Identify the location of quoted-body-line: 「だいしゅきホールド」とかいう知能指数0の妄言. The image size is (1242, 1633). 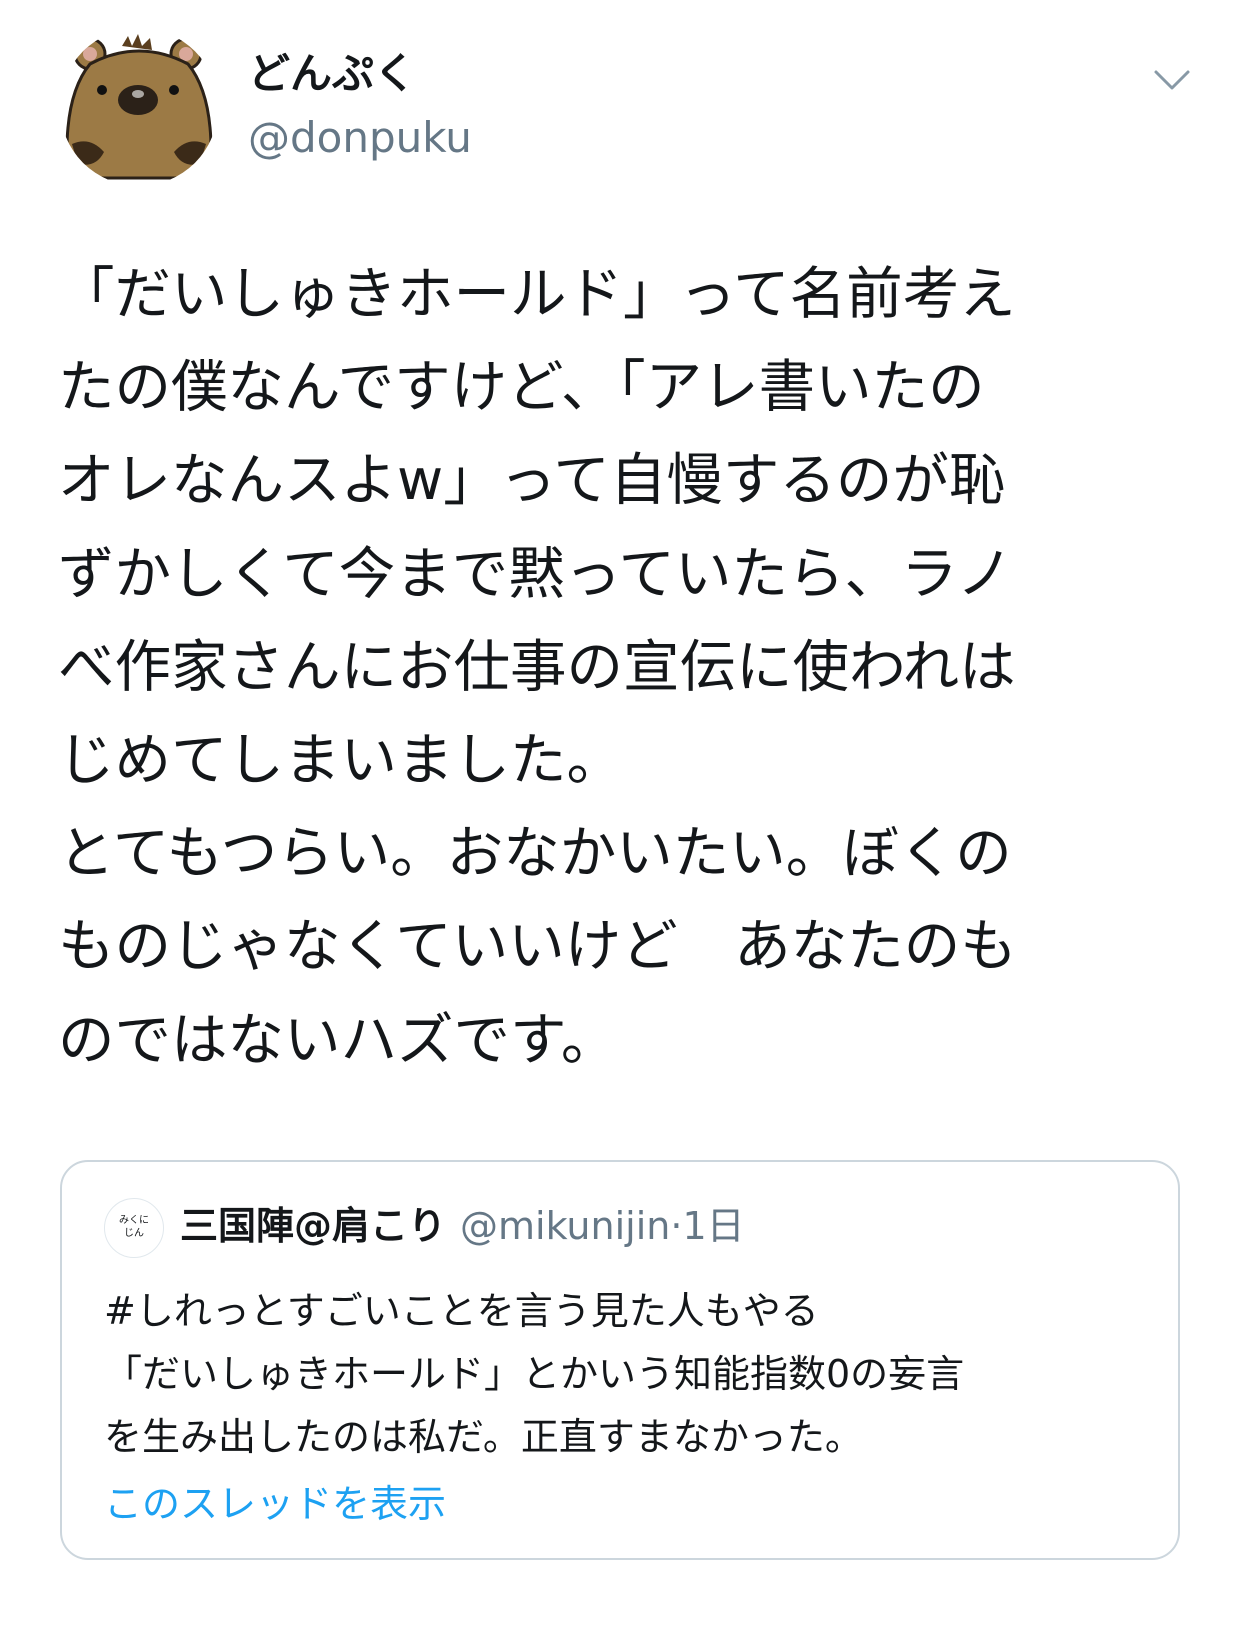
(534, 1374).